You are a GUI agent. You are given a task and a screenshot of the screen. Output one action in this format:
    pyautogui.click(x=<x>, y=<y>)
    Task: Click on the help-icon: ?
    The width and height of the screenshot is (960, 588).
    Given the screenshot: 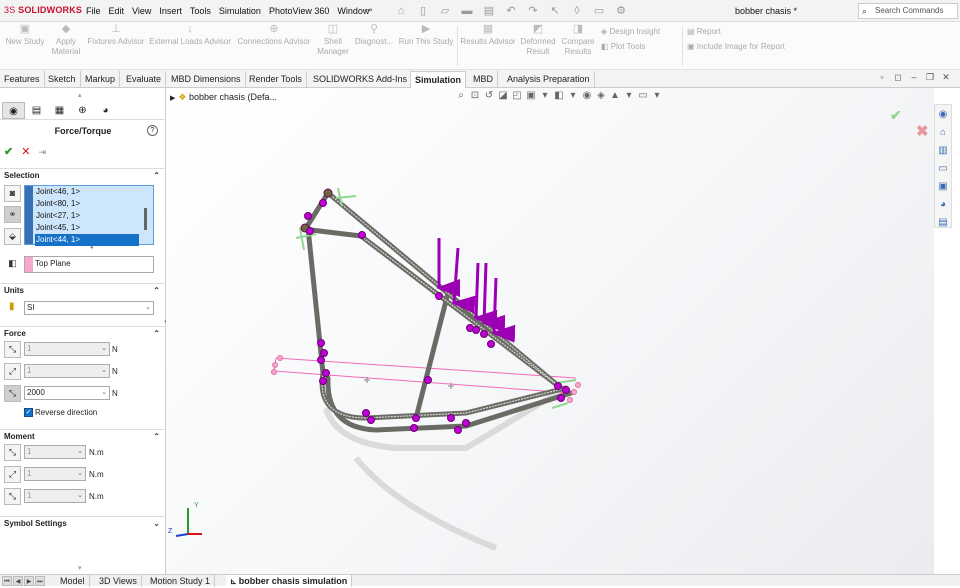 What is the action you would take?
    pyautogui.click(x=152, y=130)
    